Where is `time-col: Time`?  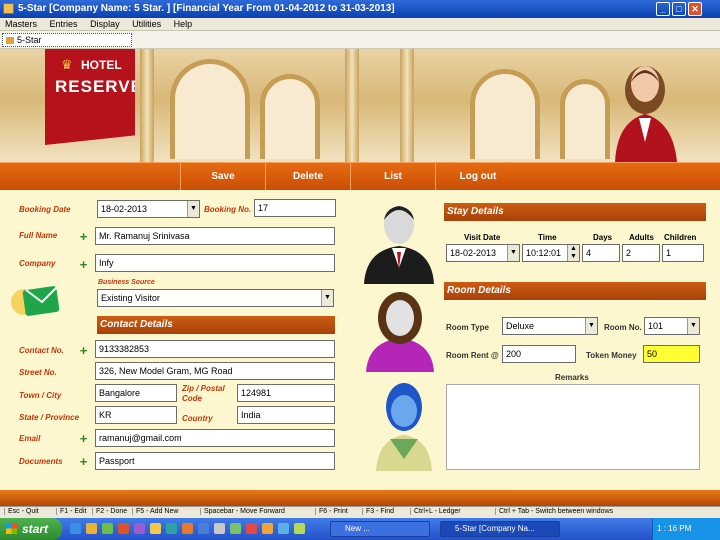 time-col: Time is located at coordinates (547, 237).